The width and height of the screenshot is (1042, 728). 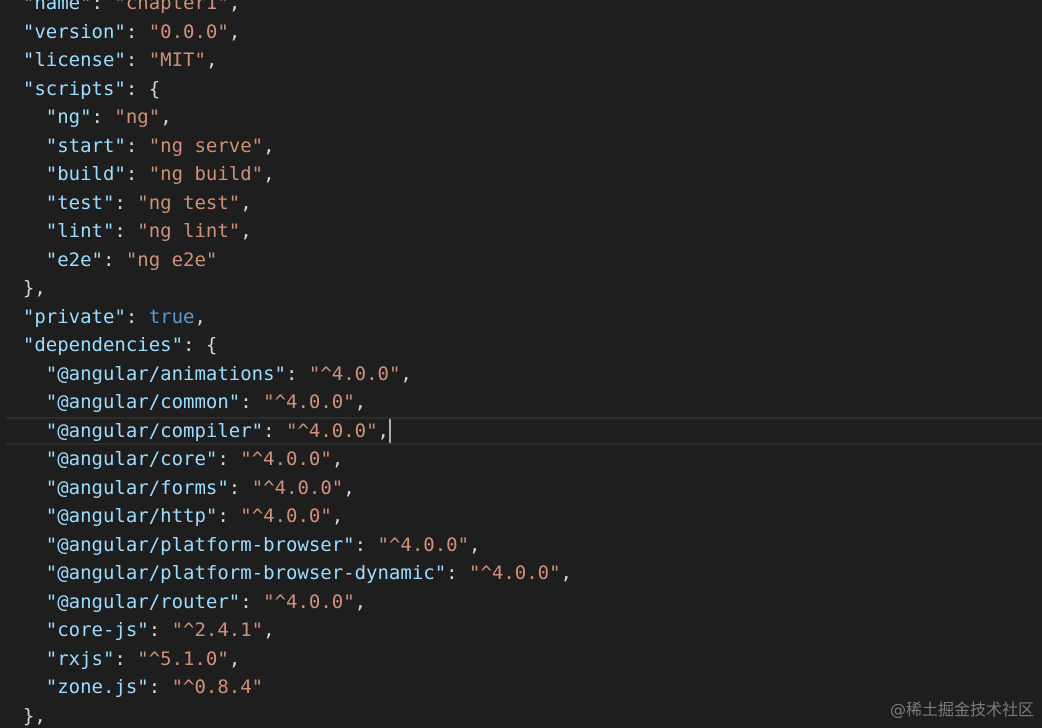 I want to click on code-token: "@angular/compiler", so click(x=154, y=430).